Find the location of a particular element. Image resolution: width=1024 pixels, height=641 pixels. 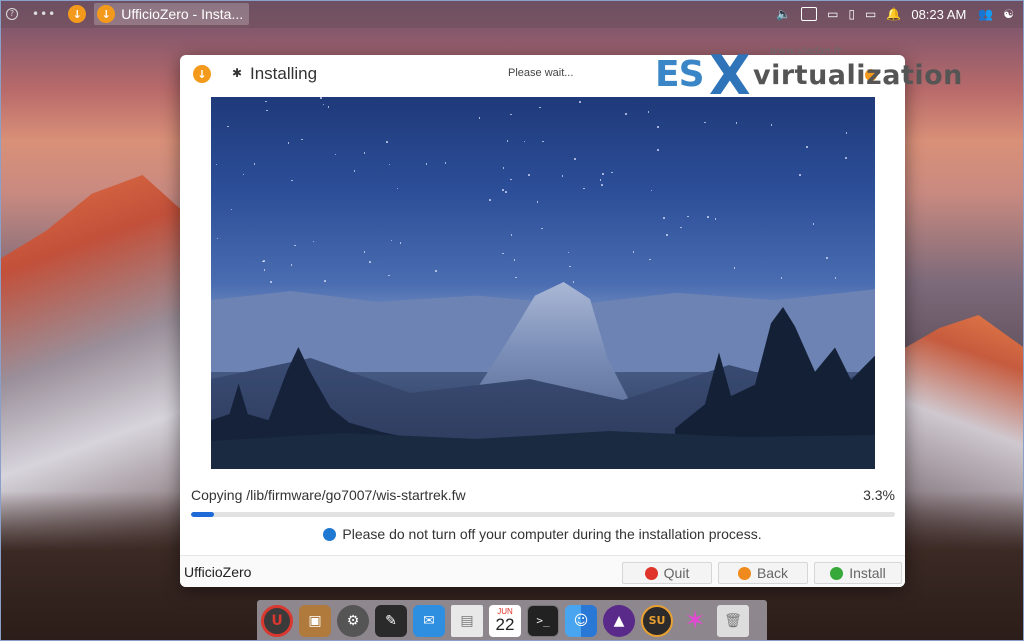

clipboard-icon: ▯ is located at coordinates (851, 14).